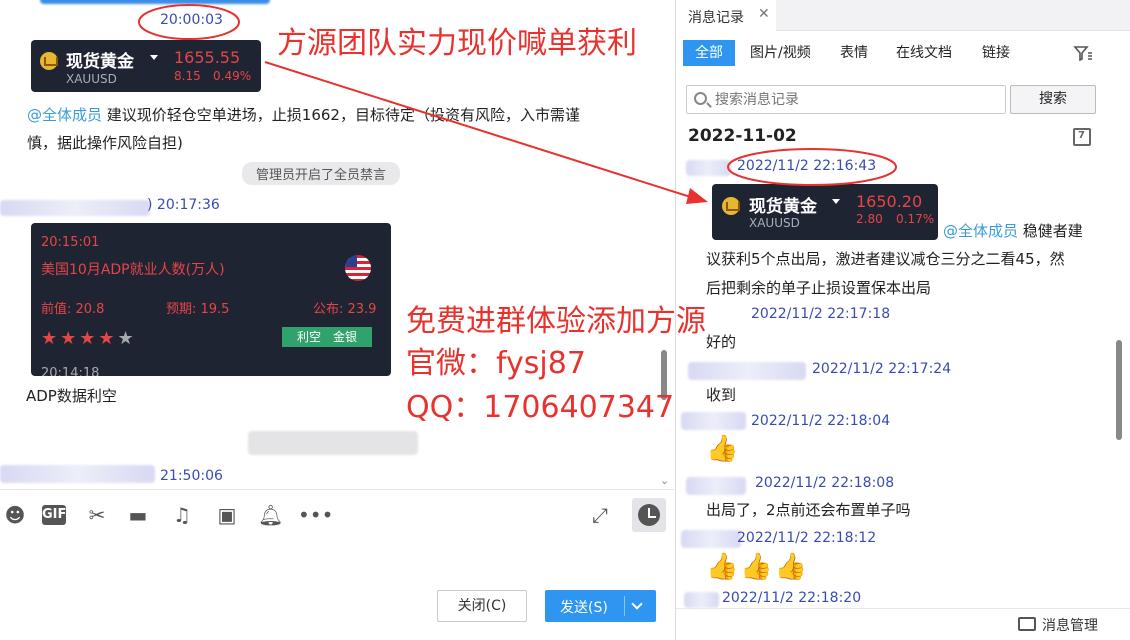 Image resolution: width=1130 pixels, height=640 pixels. What do you see at coordinates (207, 57) in the screenshot?
I see `quote-price: 1655.55` at bounding box center [207, 57].